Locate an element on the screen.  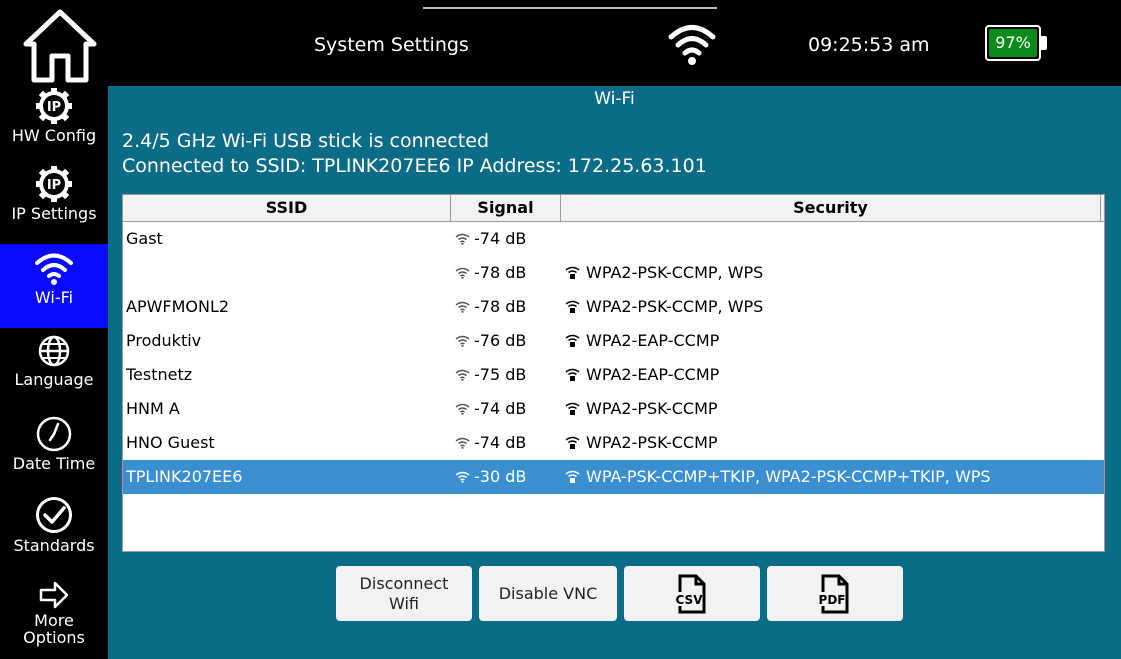
top-bar: System Settings 09:25:53 am 97% is located at coordinates (560, 43).